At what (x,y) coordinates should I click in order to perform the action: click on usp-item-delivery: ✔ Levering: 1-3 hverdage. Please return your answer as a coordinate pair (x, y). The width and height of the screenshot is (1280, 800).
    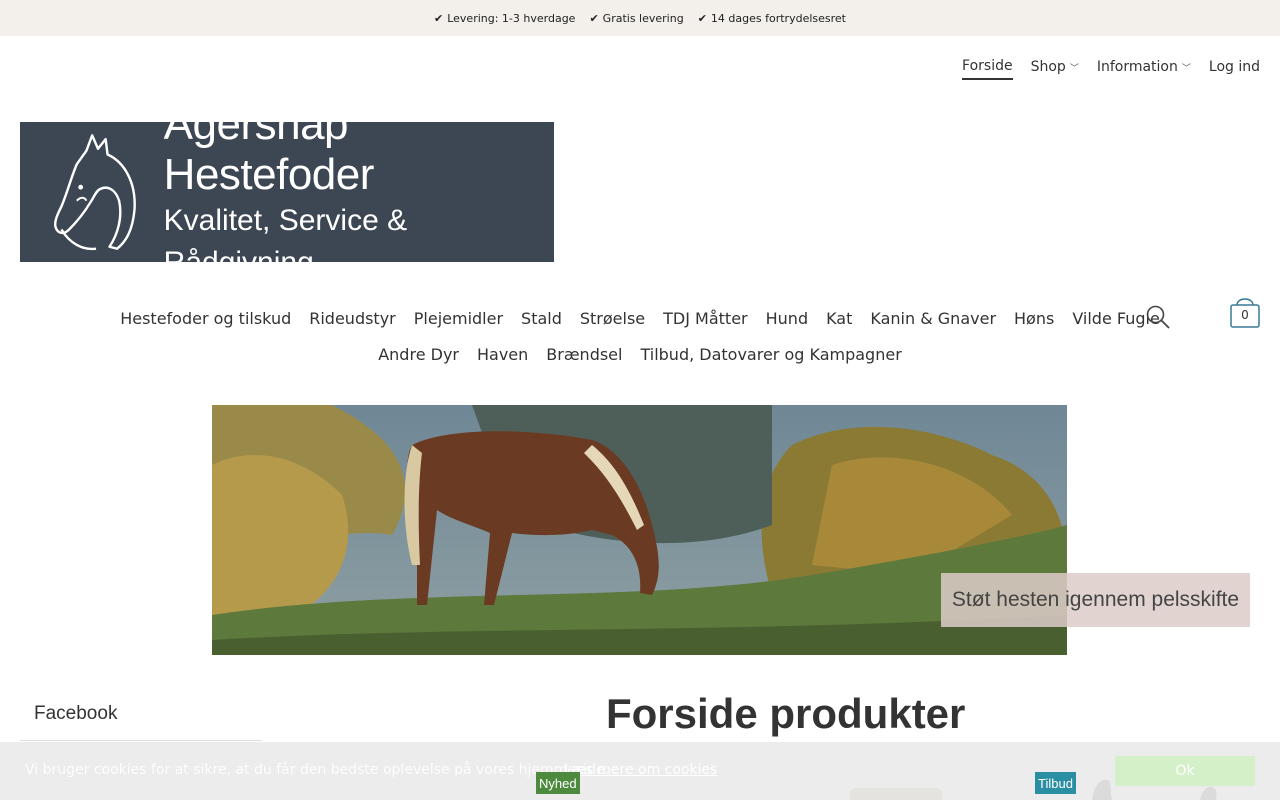
    Looking at the image, I should click on (504, 18).